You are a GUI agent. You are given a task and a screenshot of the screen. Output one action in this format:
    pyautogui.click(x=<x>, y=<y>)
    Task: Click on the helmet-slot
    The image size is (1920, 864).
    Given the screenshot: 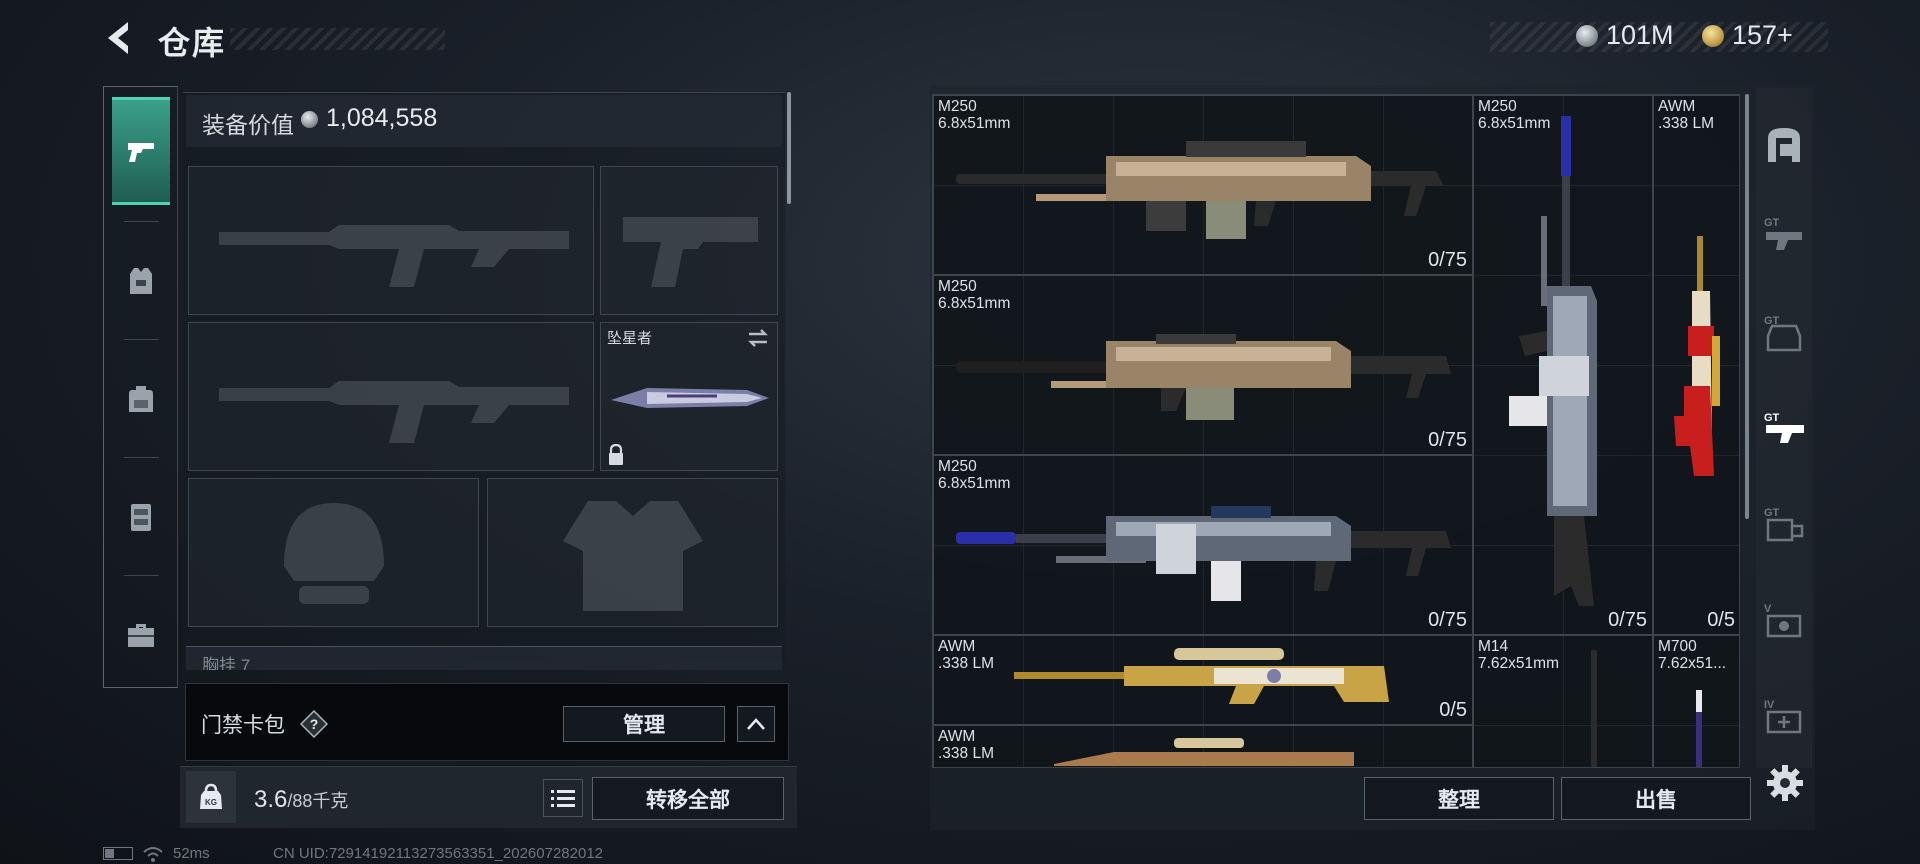 What is the action you would take?
    pyautogui.click(x=333, y=552)
    